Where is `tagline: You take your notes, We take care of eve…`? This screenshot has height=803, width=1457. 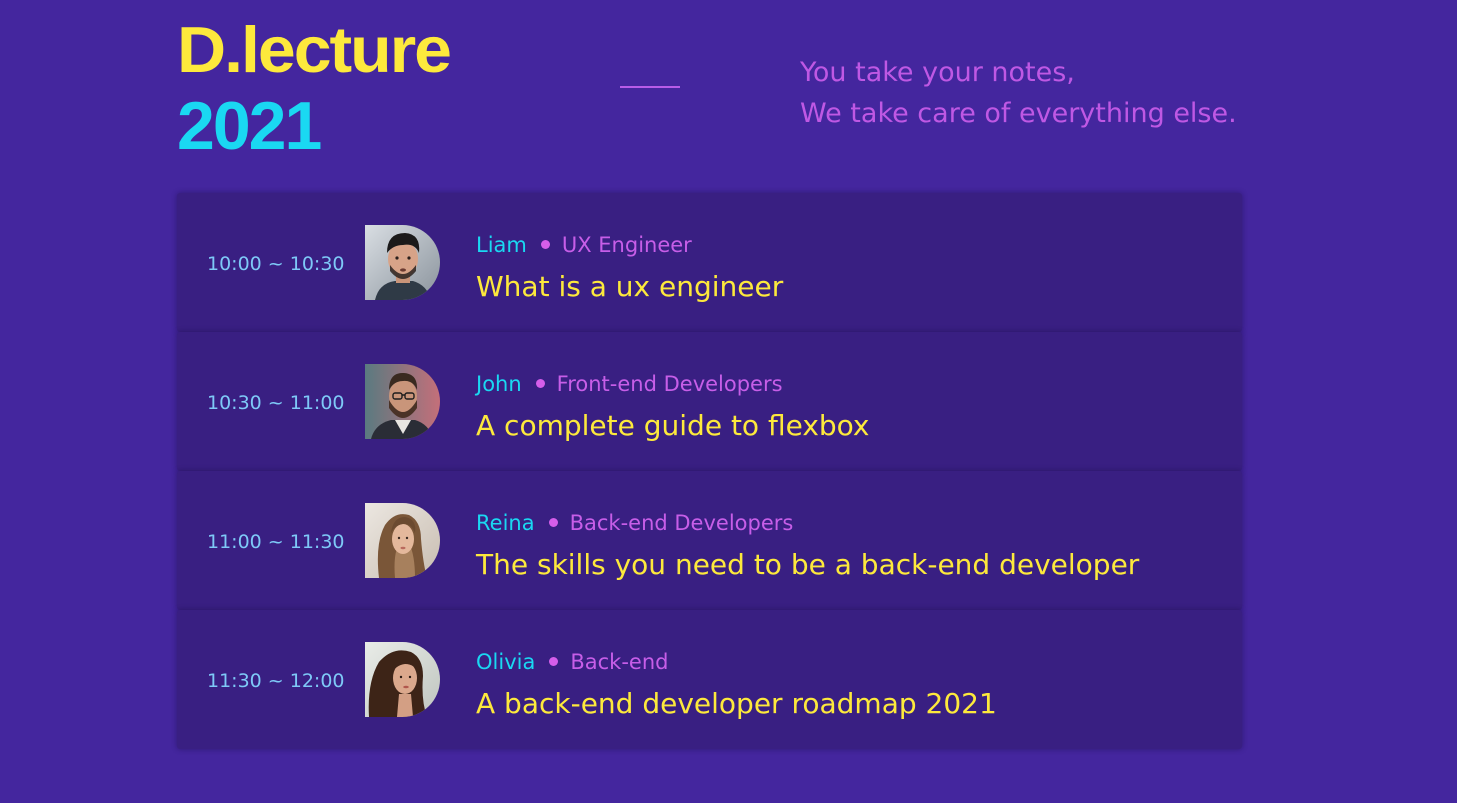 tagline: You take your notes, We take care of eve… is located at coordinates (1018, 93).